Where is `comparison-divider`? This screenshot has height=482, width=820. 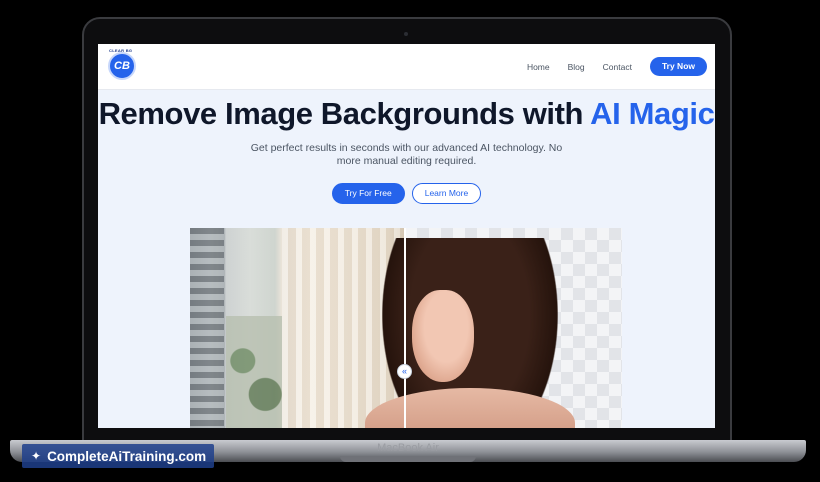
comparison-divider is located at coordinates (405, 328).